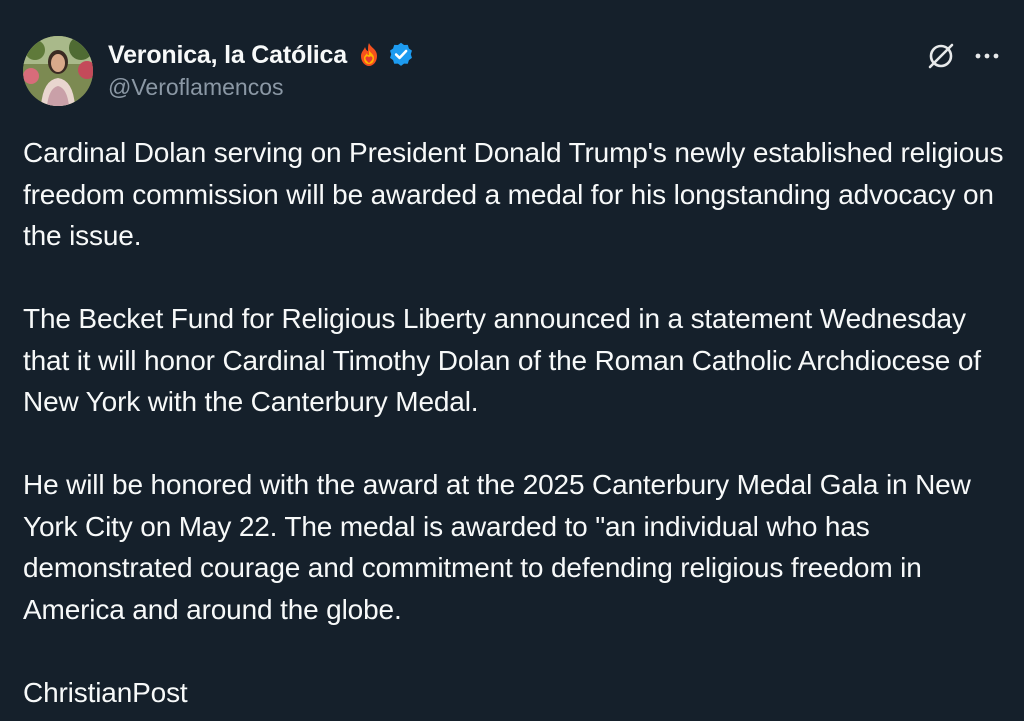  Describe the element at coordinates (58, 71) in the screenshot. I see `author-avatar` at that location.